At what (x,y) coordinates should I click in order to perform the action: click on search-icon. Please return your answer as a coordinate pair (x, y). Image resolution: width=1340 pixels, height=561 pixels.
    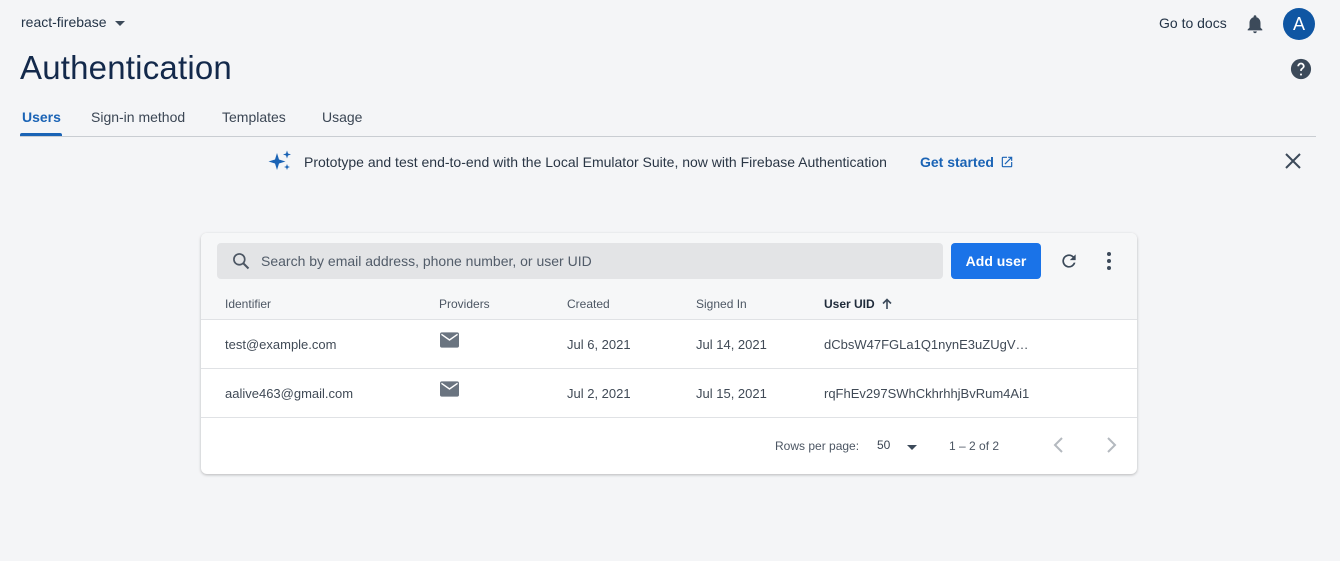
    Looking at the image, I should click on (241, 261).